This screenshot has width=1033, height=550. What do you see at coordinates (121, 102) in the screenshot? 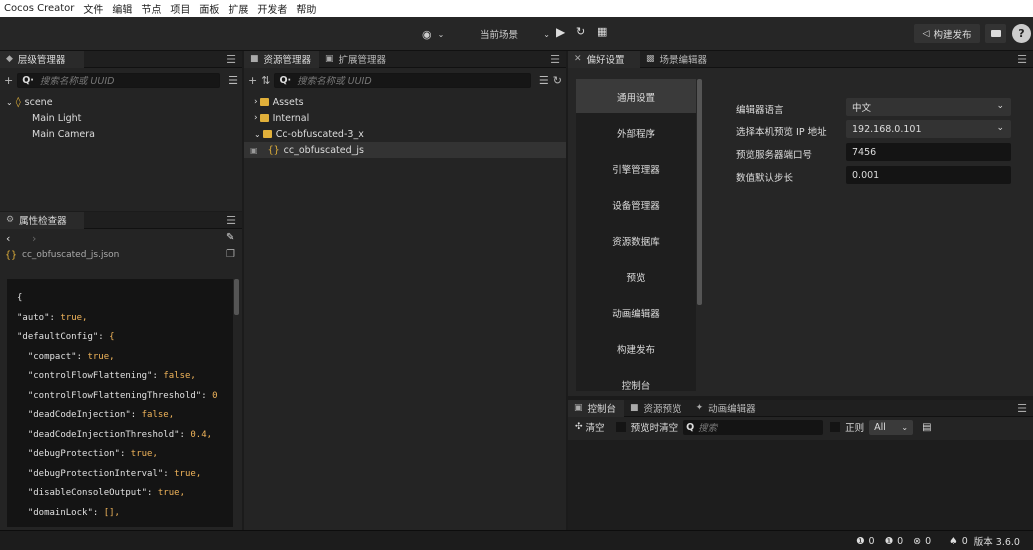
I see `tree-node-scene: ⌄ ◊ scene` at bounding box center [121, 102].